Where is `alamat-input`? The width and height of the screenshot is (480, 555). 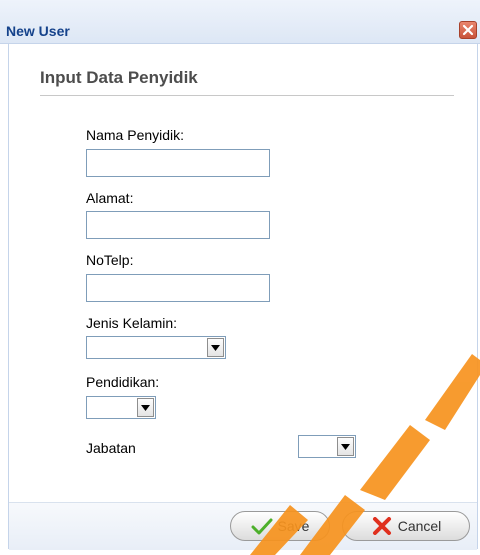
alamat-input is located at coordinates (178, 225).